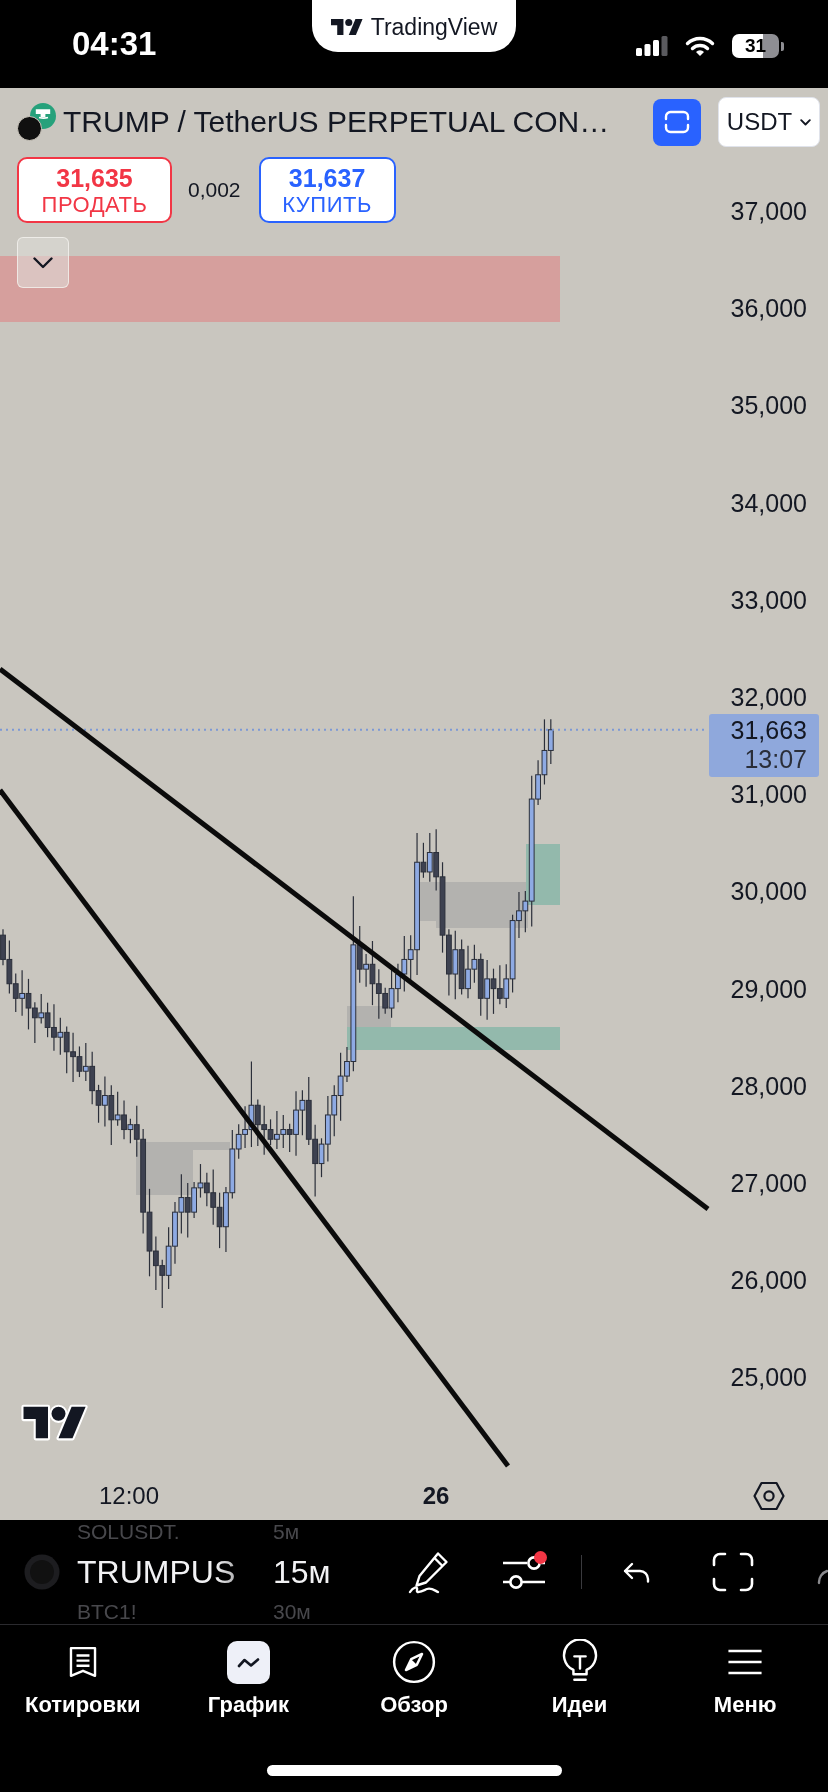 The image size is (828, 1792). What do you see at coordinates (428, 1572) in the screenshot?
I see `pencil-icon` at bounding box center [428, 1572].